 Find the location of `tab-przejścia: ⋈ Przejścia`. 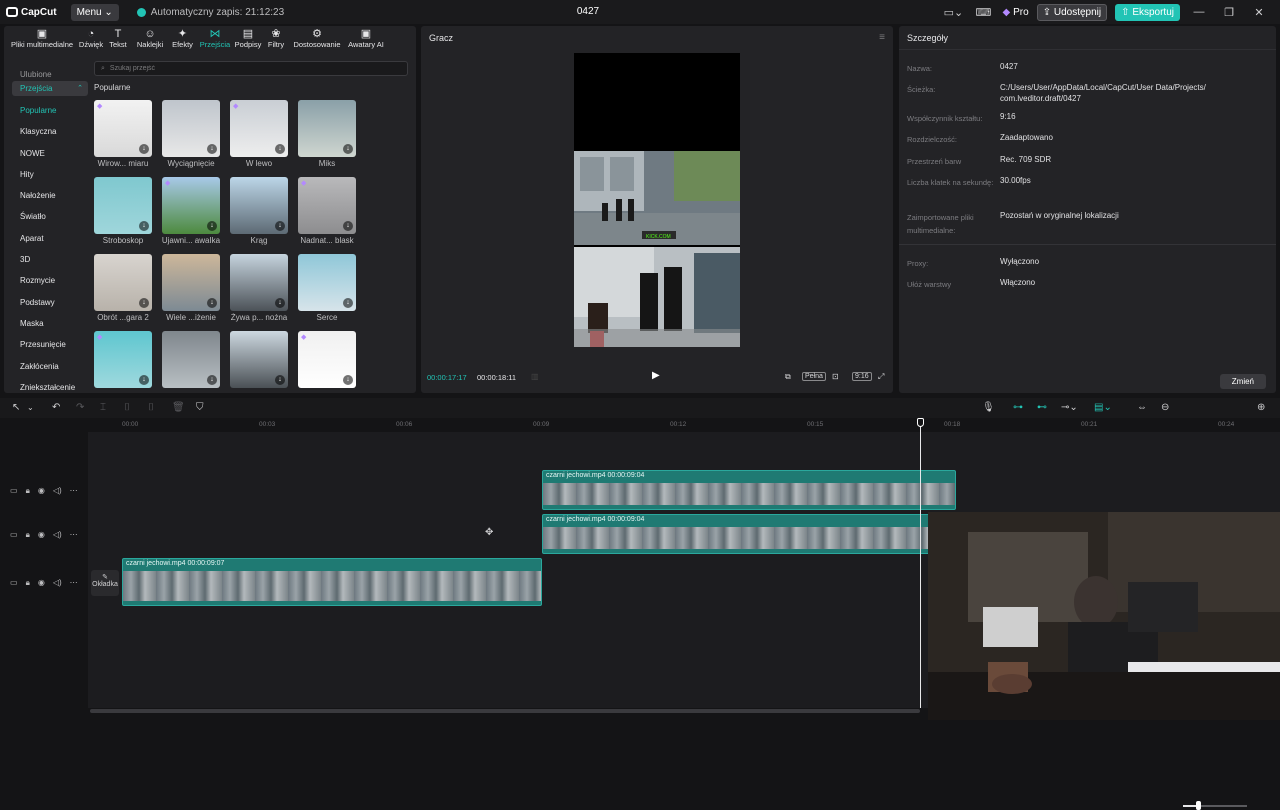

tab-przejścia: ⋈ Przejścia is located at coordinates (215, 39).